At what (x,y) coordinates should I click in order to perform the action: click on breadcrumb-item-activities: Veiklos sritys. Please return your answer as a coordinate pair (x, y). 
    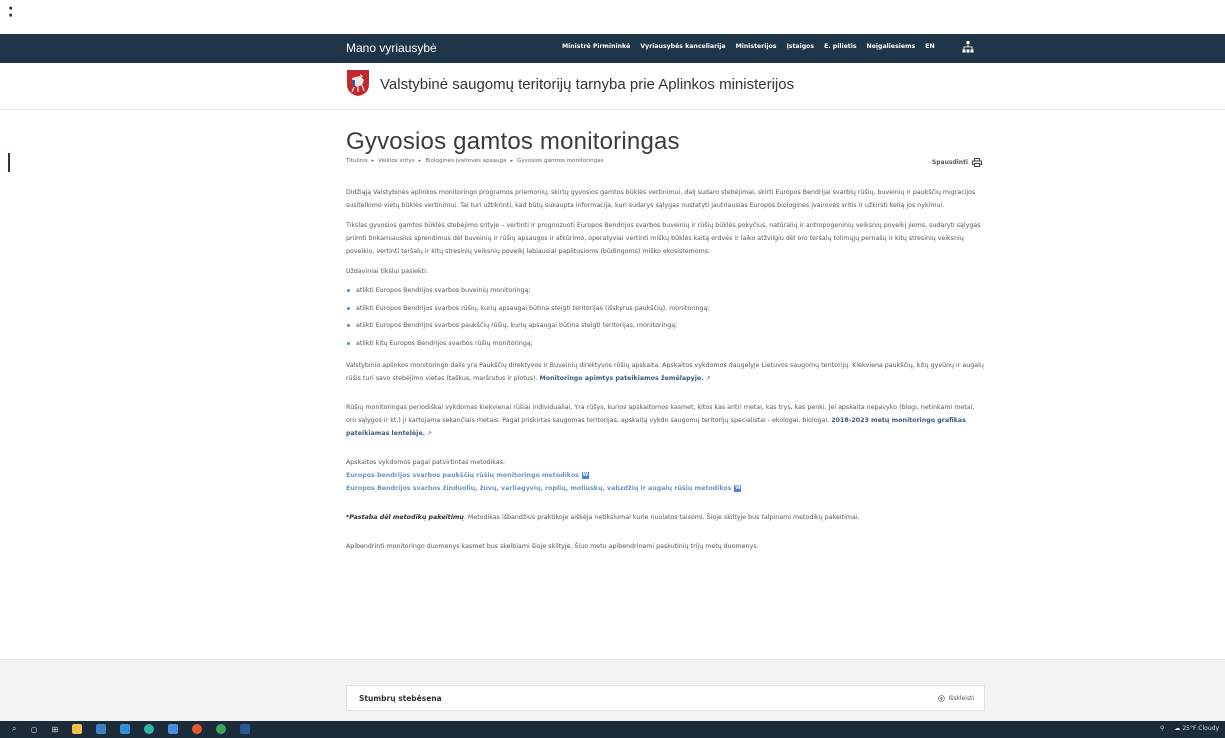
    Looking at the image, I should click on (396, 161).